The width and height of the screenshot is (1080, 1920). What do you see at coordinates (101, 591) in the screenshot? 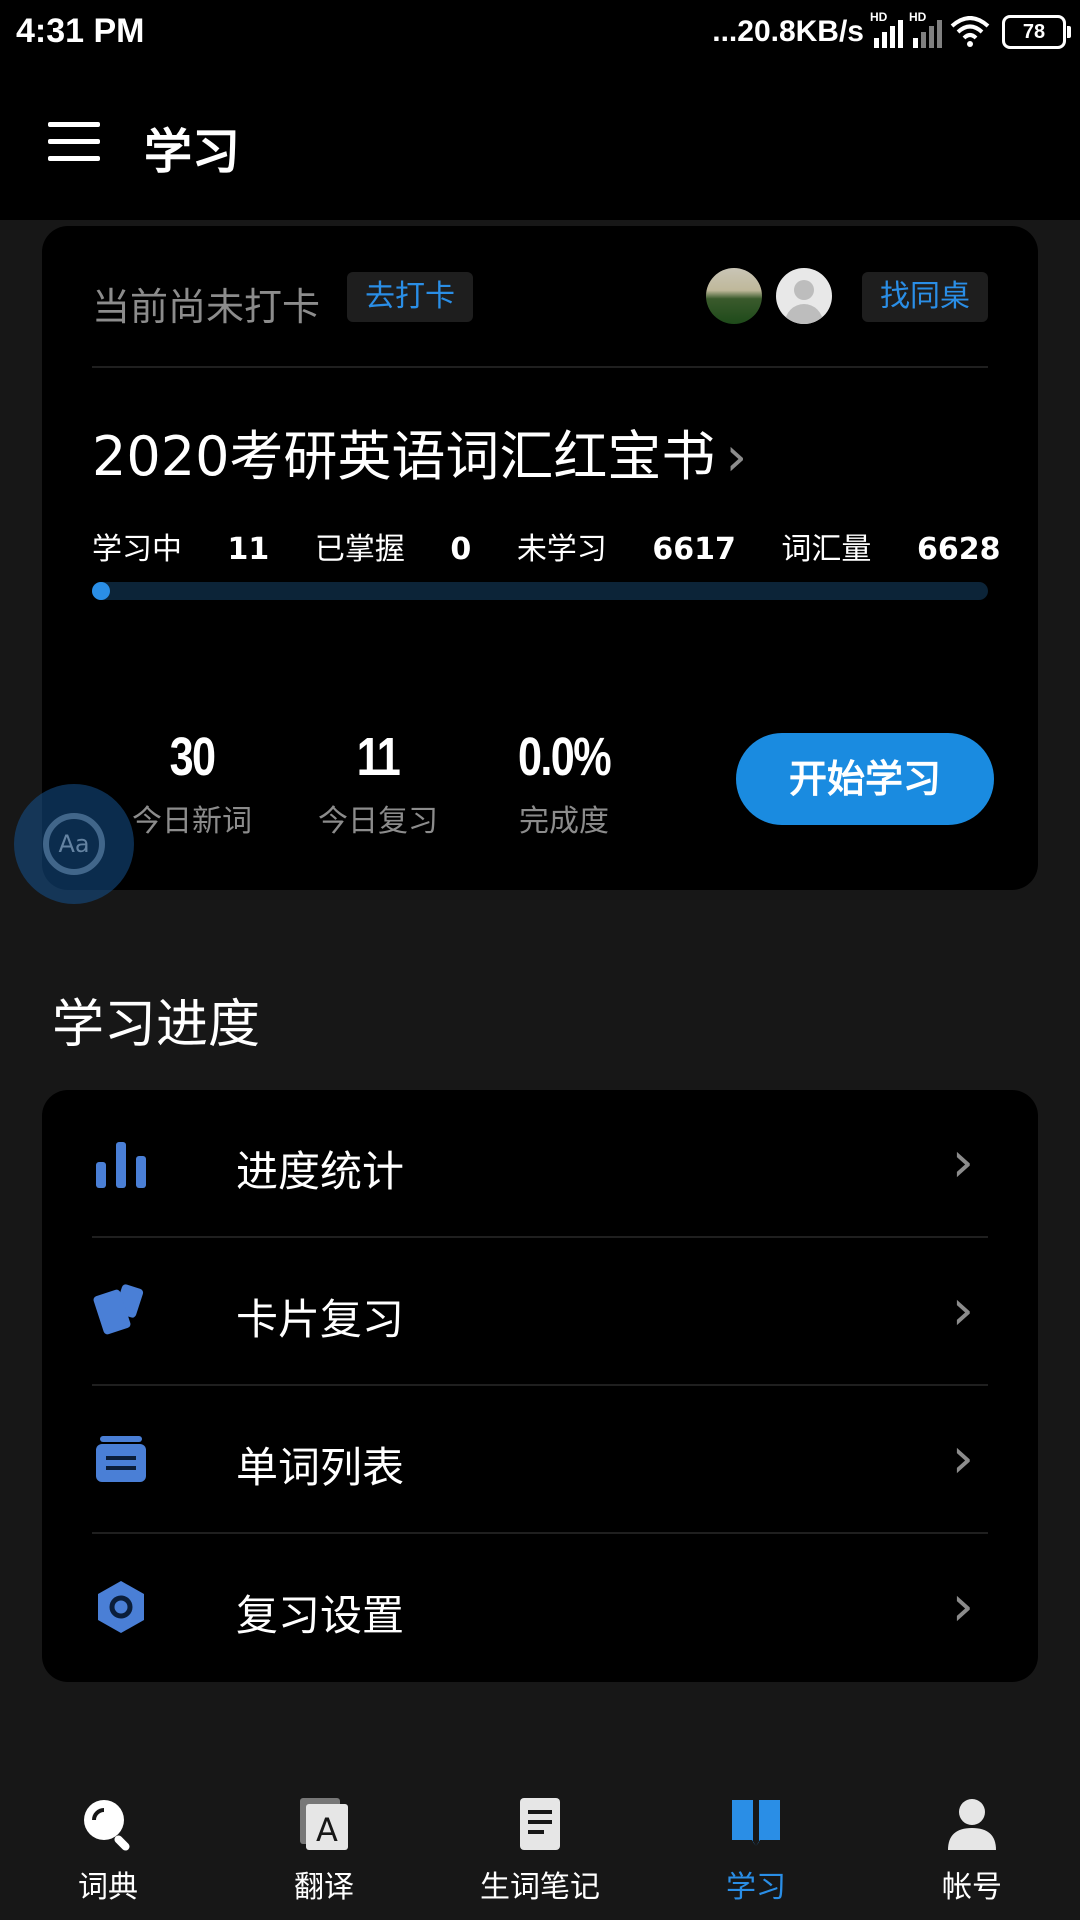
I see `progress-fill` at bounding box center [101, 591].